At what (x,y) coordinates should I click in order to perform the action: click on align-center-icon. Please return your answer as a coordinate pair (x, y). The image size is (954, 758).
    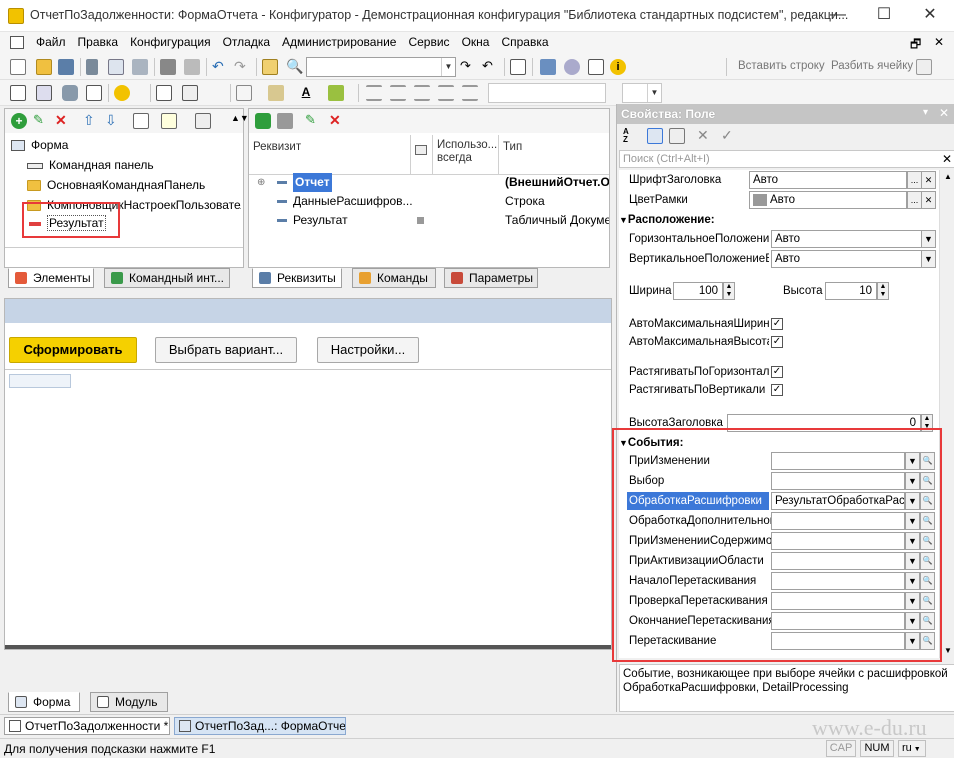
    Looking at the image, I should click on (398, 93).